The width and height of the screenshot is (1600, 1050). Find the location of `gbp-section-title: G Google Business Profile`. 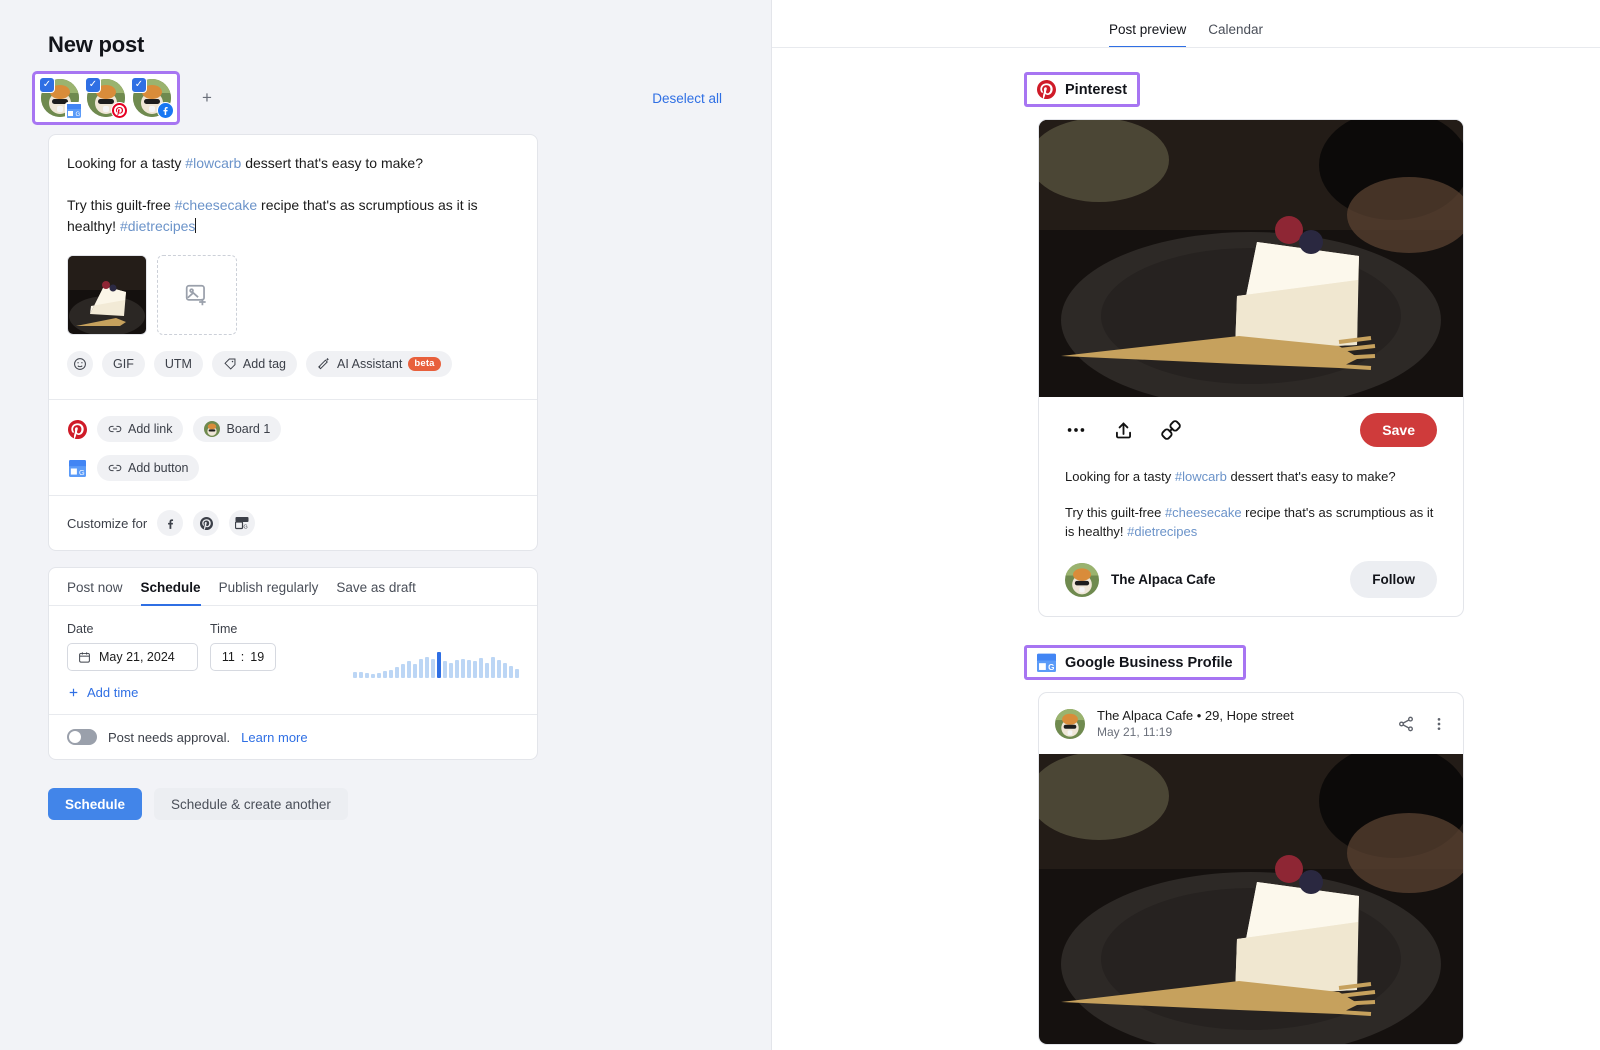

gbp-section-title: G Google Business Profile is located at coordinates (1135, 662).